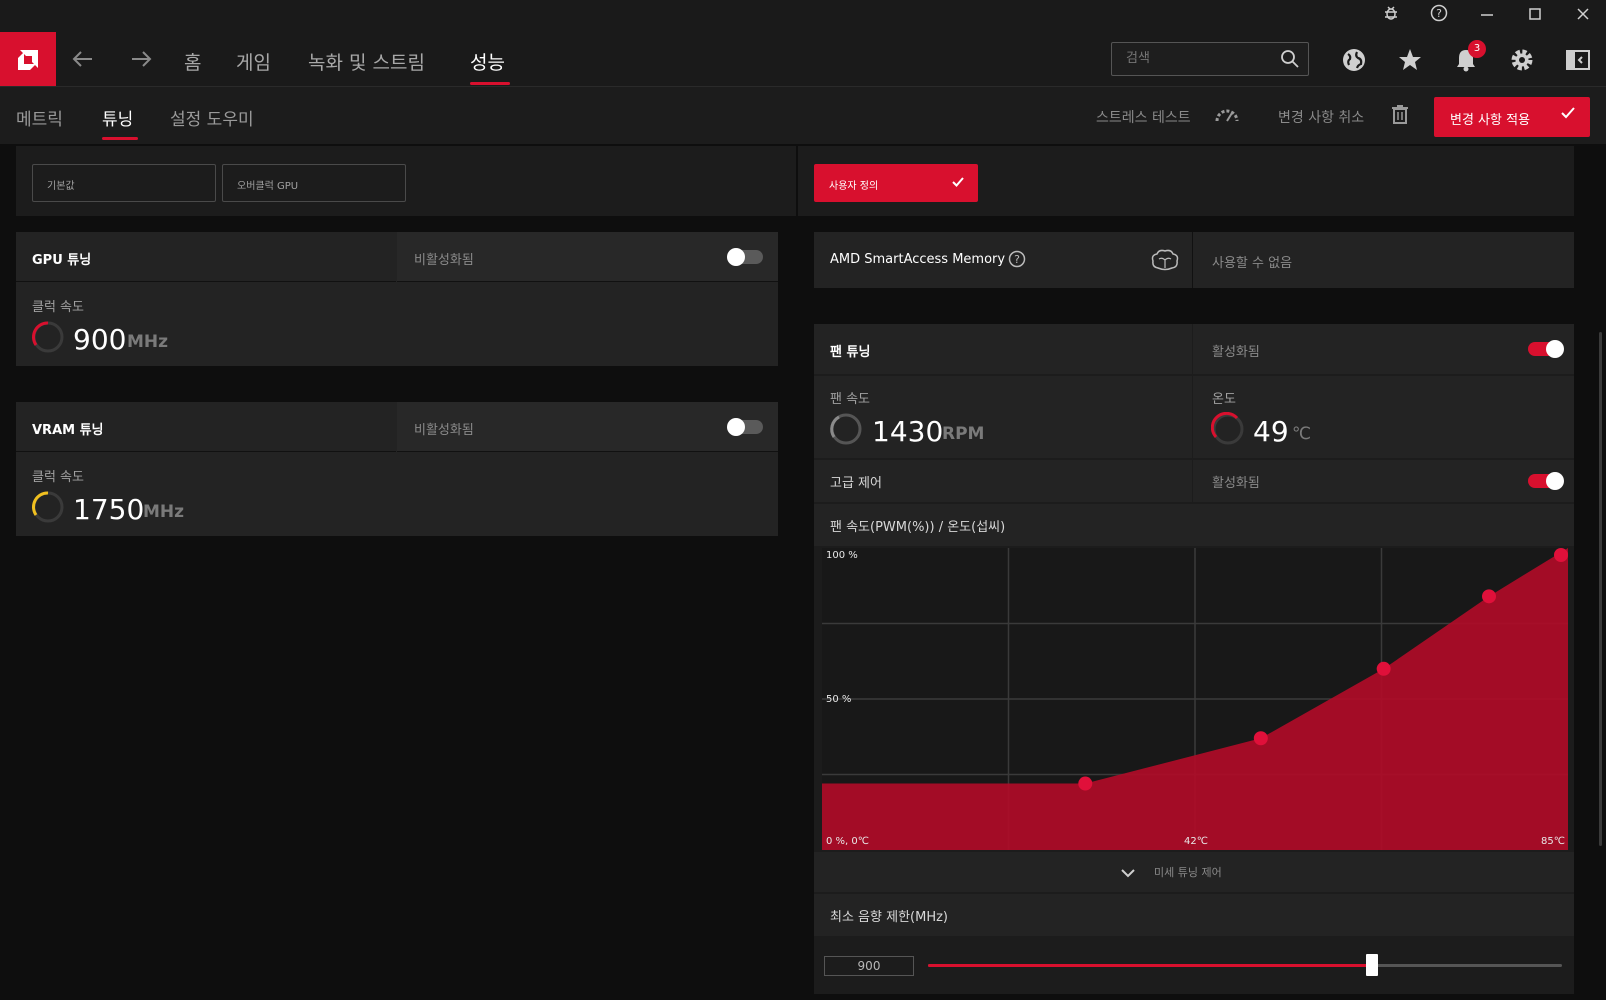 This screenshot has height=1000, width=1606. What do you see at coordinates (1227, 116) in the screenshot?
I see `stress-test-gauge-icon` at bounding box center [1227, 116].